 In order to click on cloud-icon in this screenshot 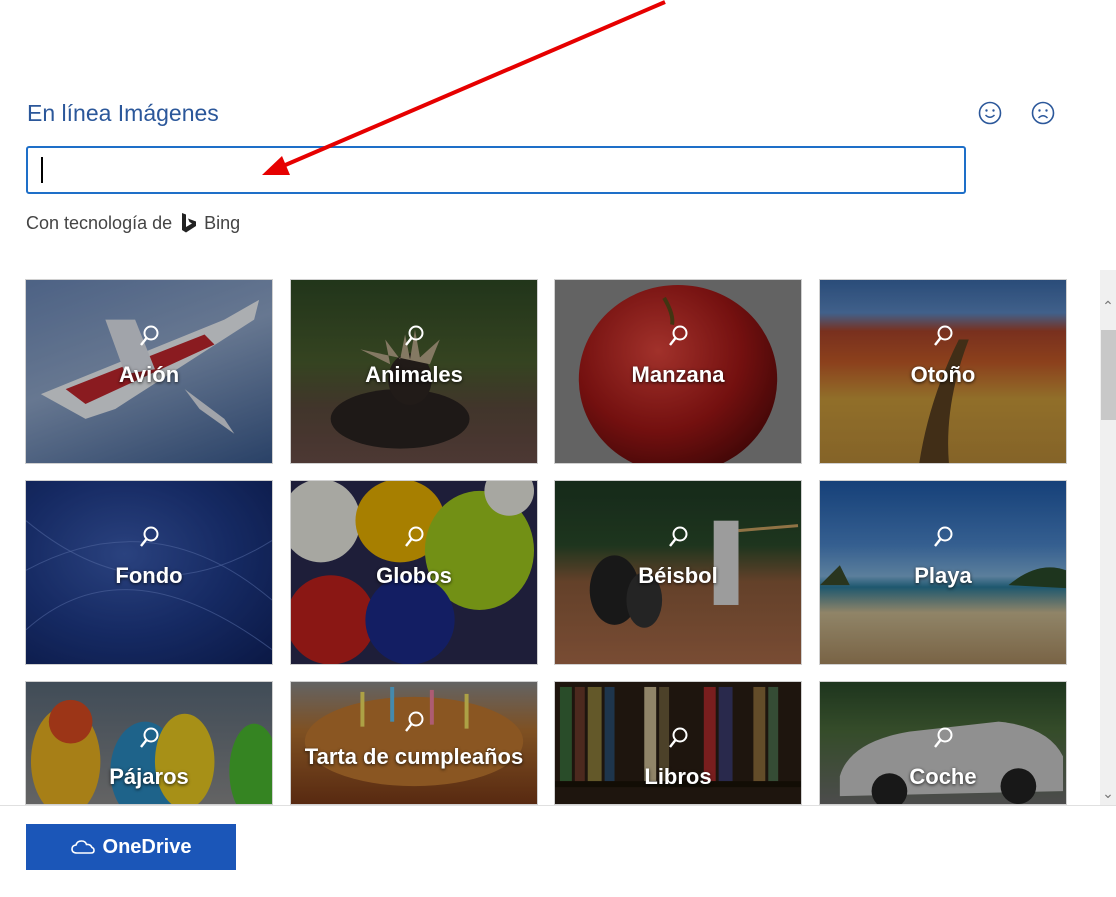, I will do `click(82, 847)`.